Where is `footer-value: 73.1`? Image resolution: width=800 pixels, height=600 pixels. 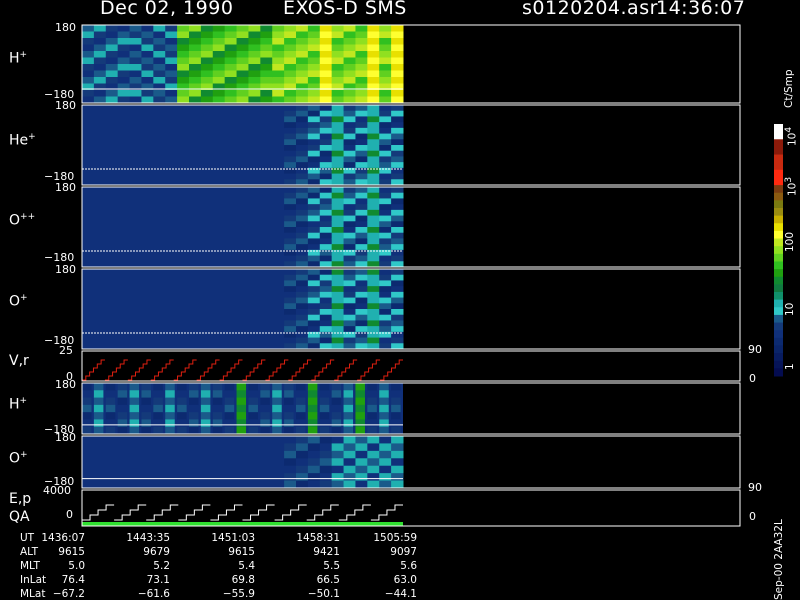 footer-value: 73.1 is located at coordinates (158, 580).